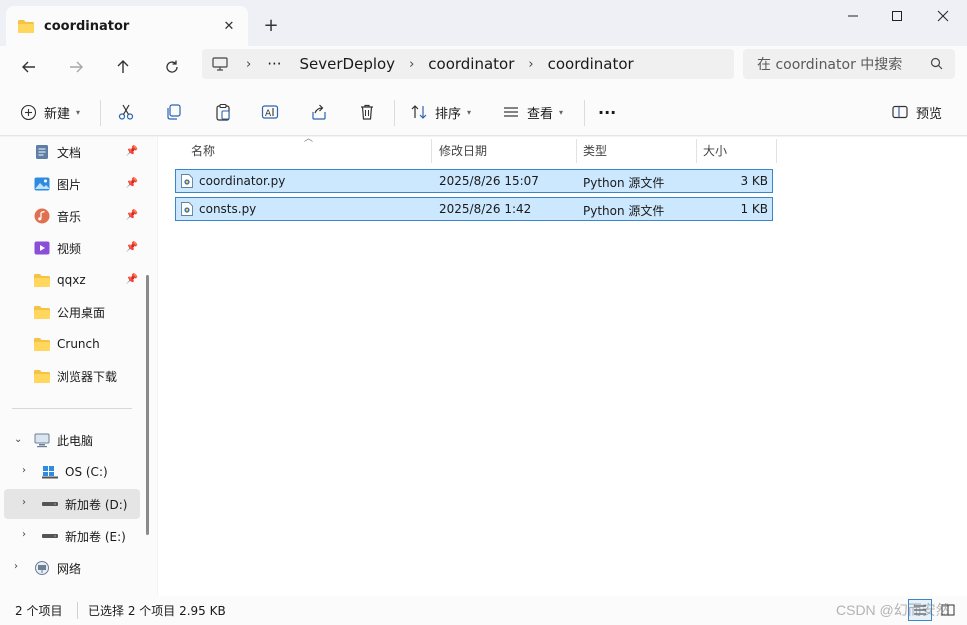 The height and width of the screenshot is (625, 967). What do you see at coordinates (319, 112) in the screenshot?
I see `share-button` at bounding box center [319, 112].